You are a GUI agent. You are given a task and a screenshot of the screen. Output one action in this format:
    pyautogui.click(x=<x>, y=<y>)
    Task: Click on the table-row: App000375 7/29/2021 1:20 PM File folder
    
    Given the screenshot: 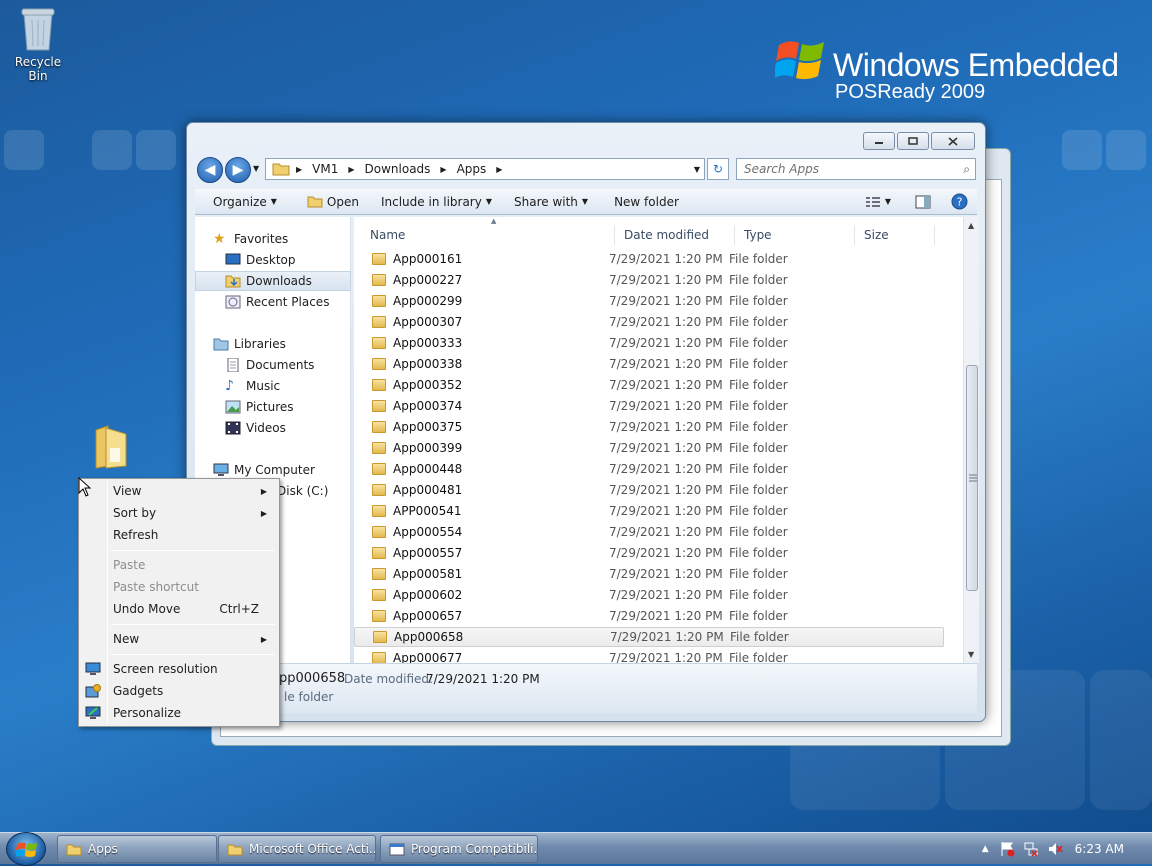 What is the action you would take?
    pyautogui.click(x=649, y=427)
    